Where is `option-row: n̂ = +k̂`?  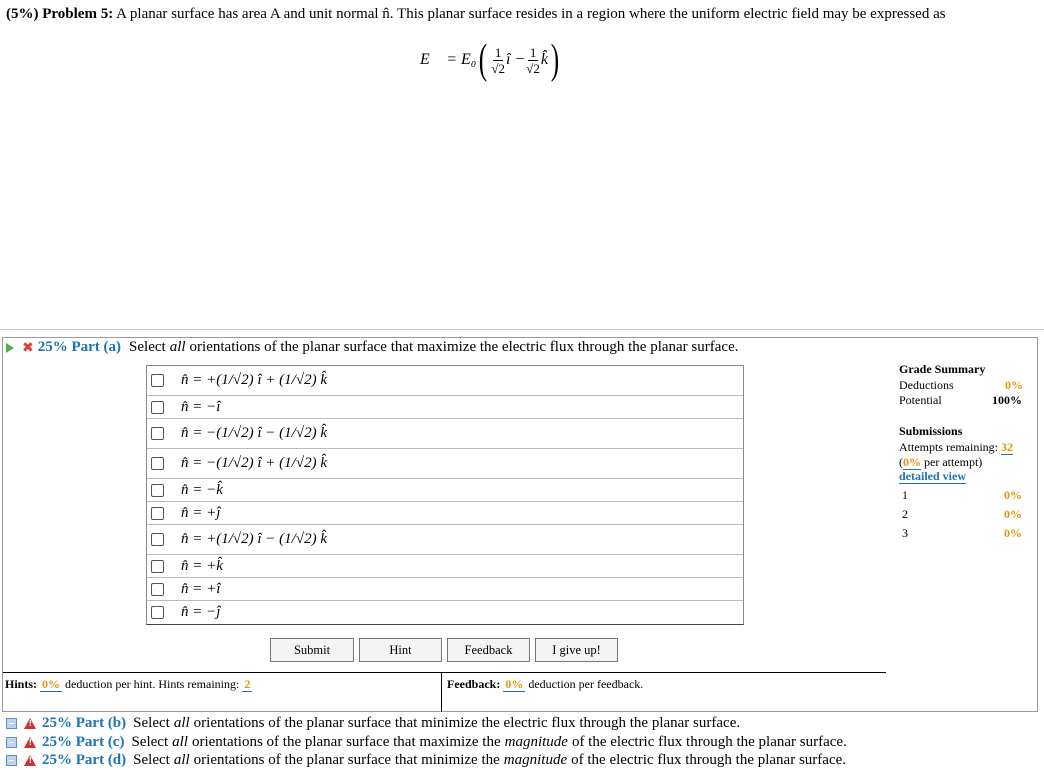 option-row: n̂ = +k̂ is located at coordinates (445, 566).